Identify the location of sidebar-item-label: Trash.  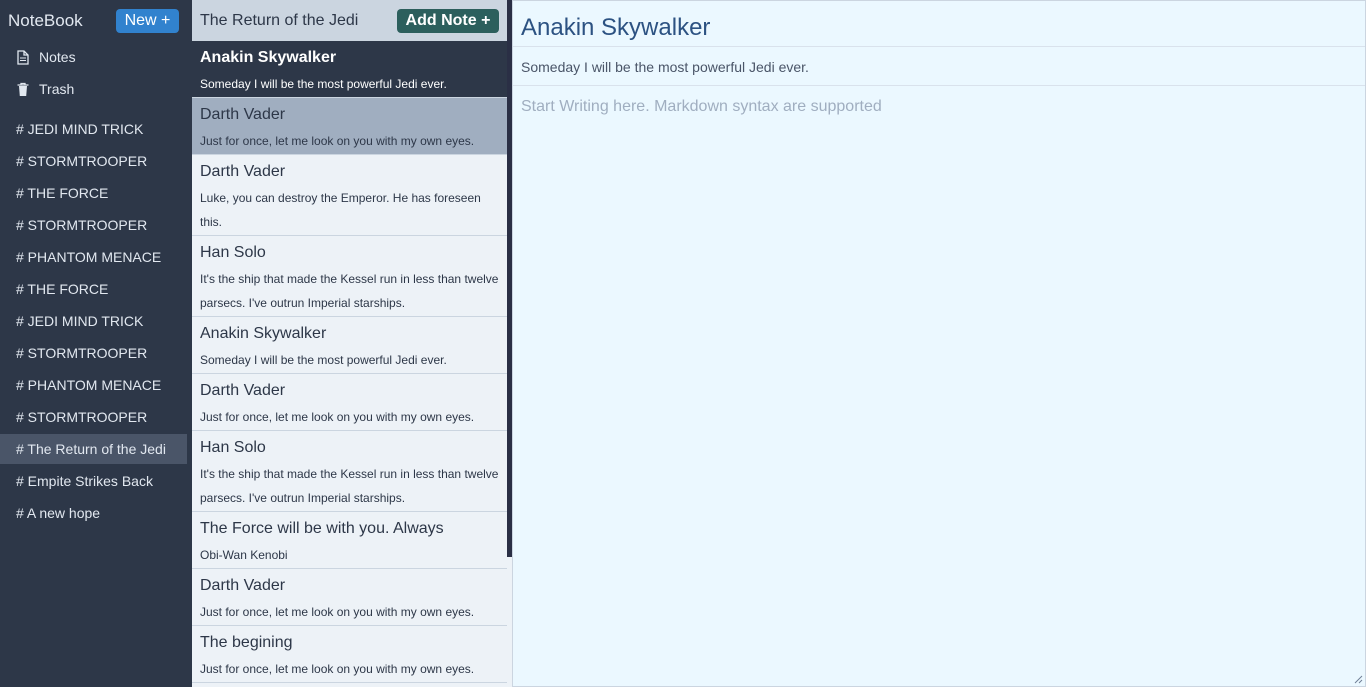
(57, 89).